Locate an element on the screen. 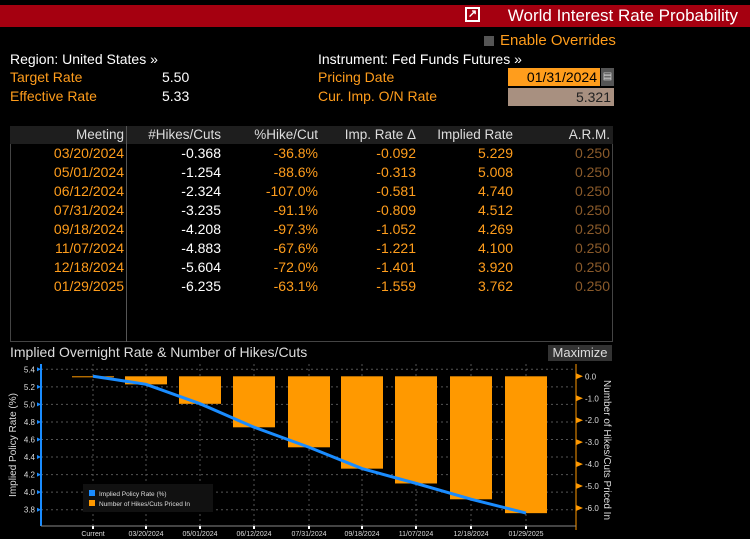 This screenshot has height=539, width=750. table-cell: 5.008 is located at coordinates (495, 172).